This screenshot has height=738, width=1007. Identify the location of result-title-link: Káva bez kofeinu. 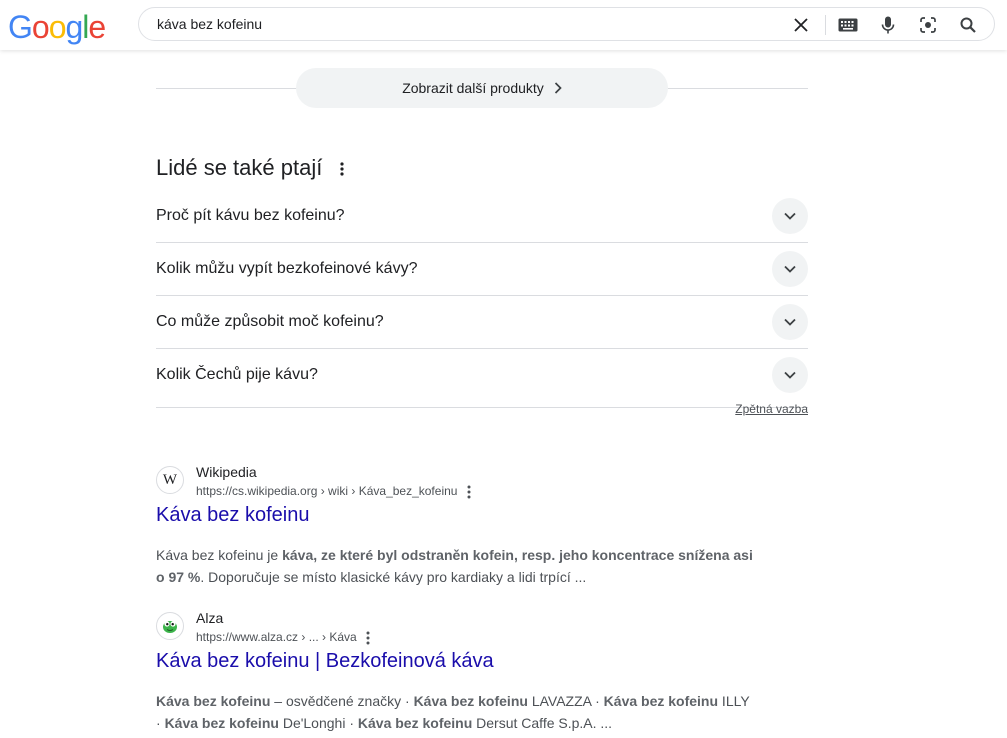
(232, 515).